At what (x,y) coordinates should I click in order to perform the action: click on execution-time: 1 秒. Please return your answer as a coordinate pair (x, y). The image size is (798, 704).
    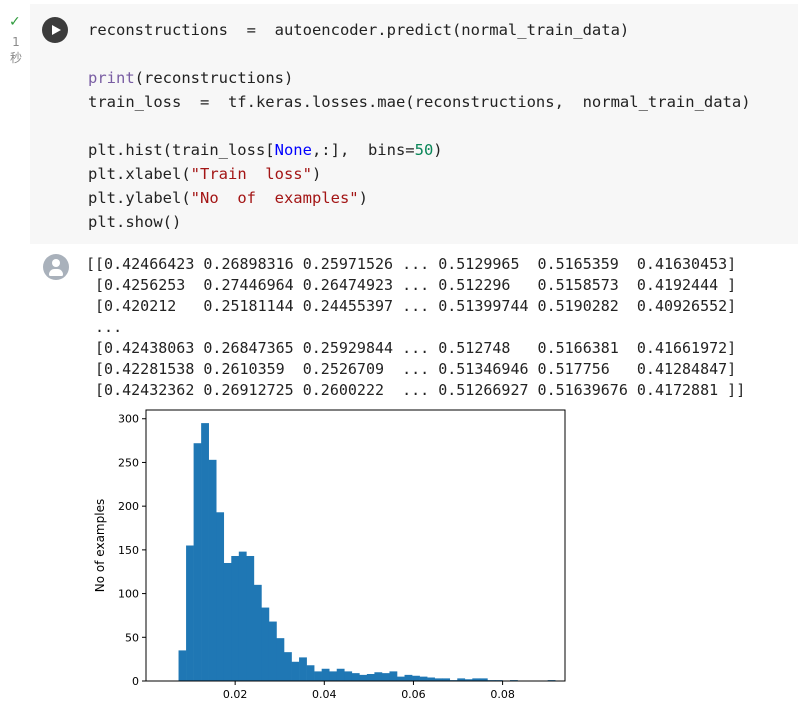
    Looking at the image, I should click on (16, 50).